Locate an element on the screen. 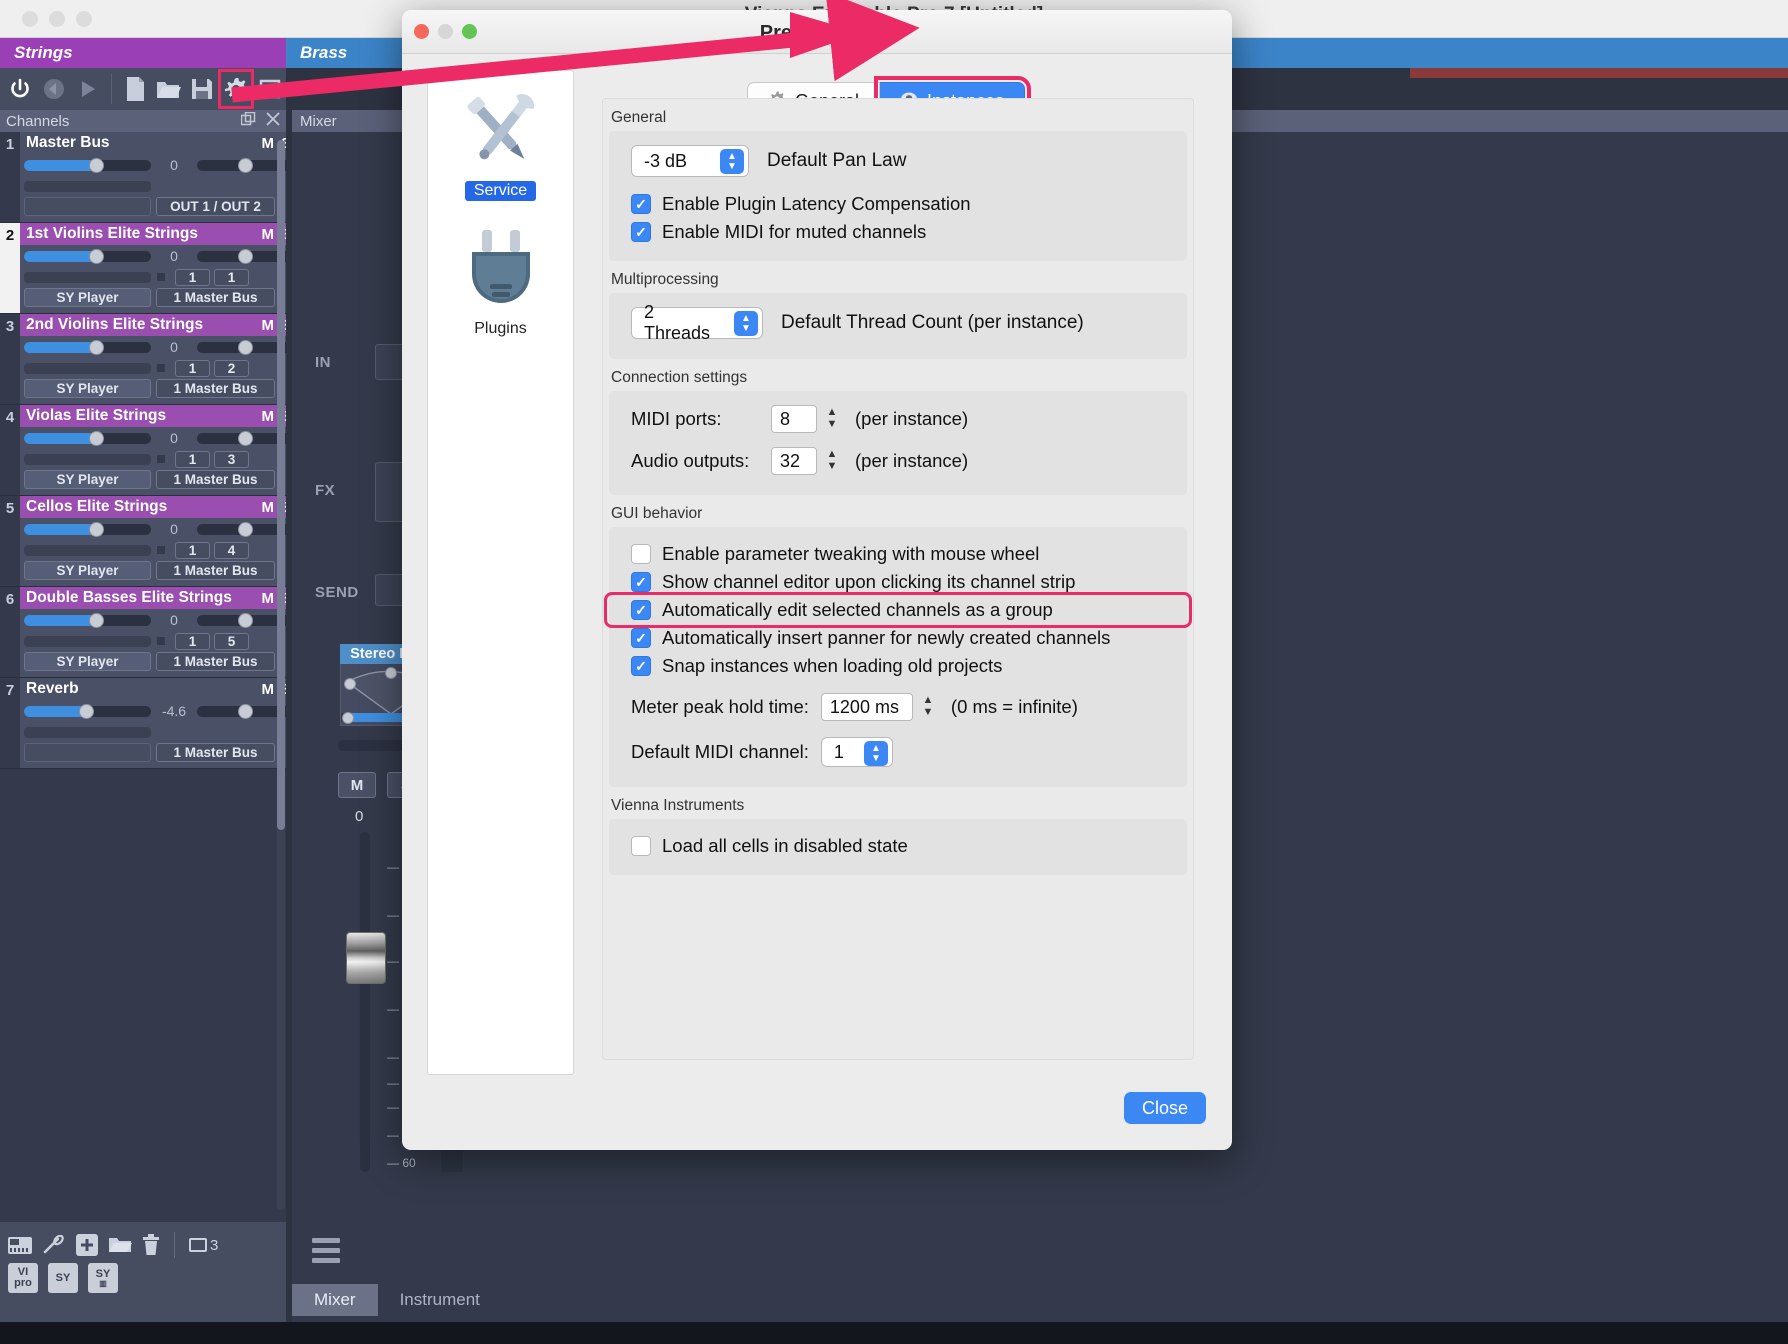  thread-count-select: 2 Threads ▲ ▼ is located at coordinates (697, 322).